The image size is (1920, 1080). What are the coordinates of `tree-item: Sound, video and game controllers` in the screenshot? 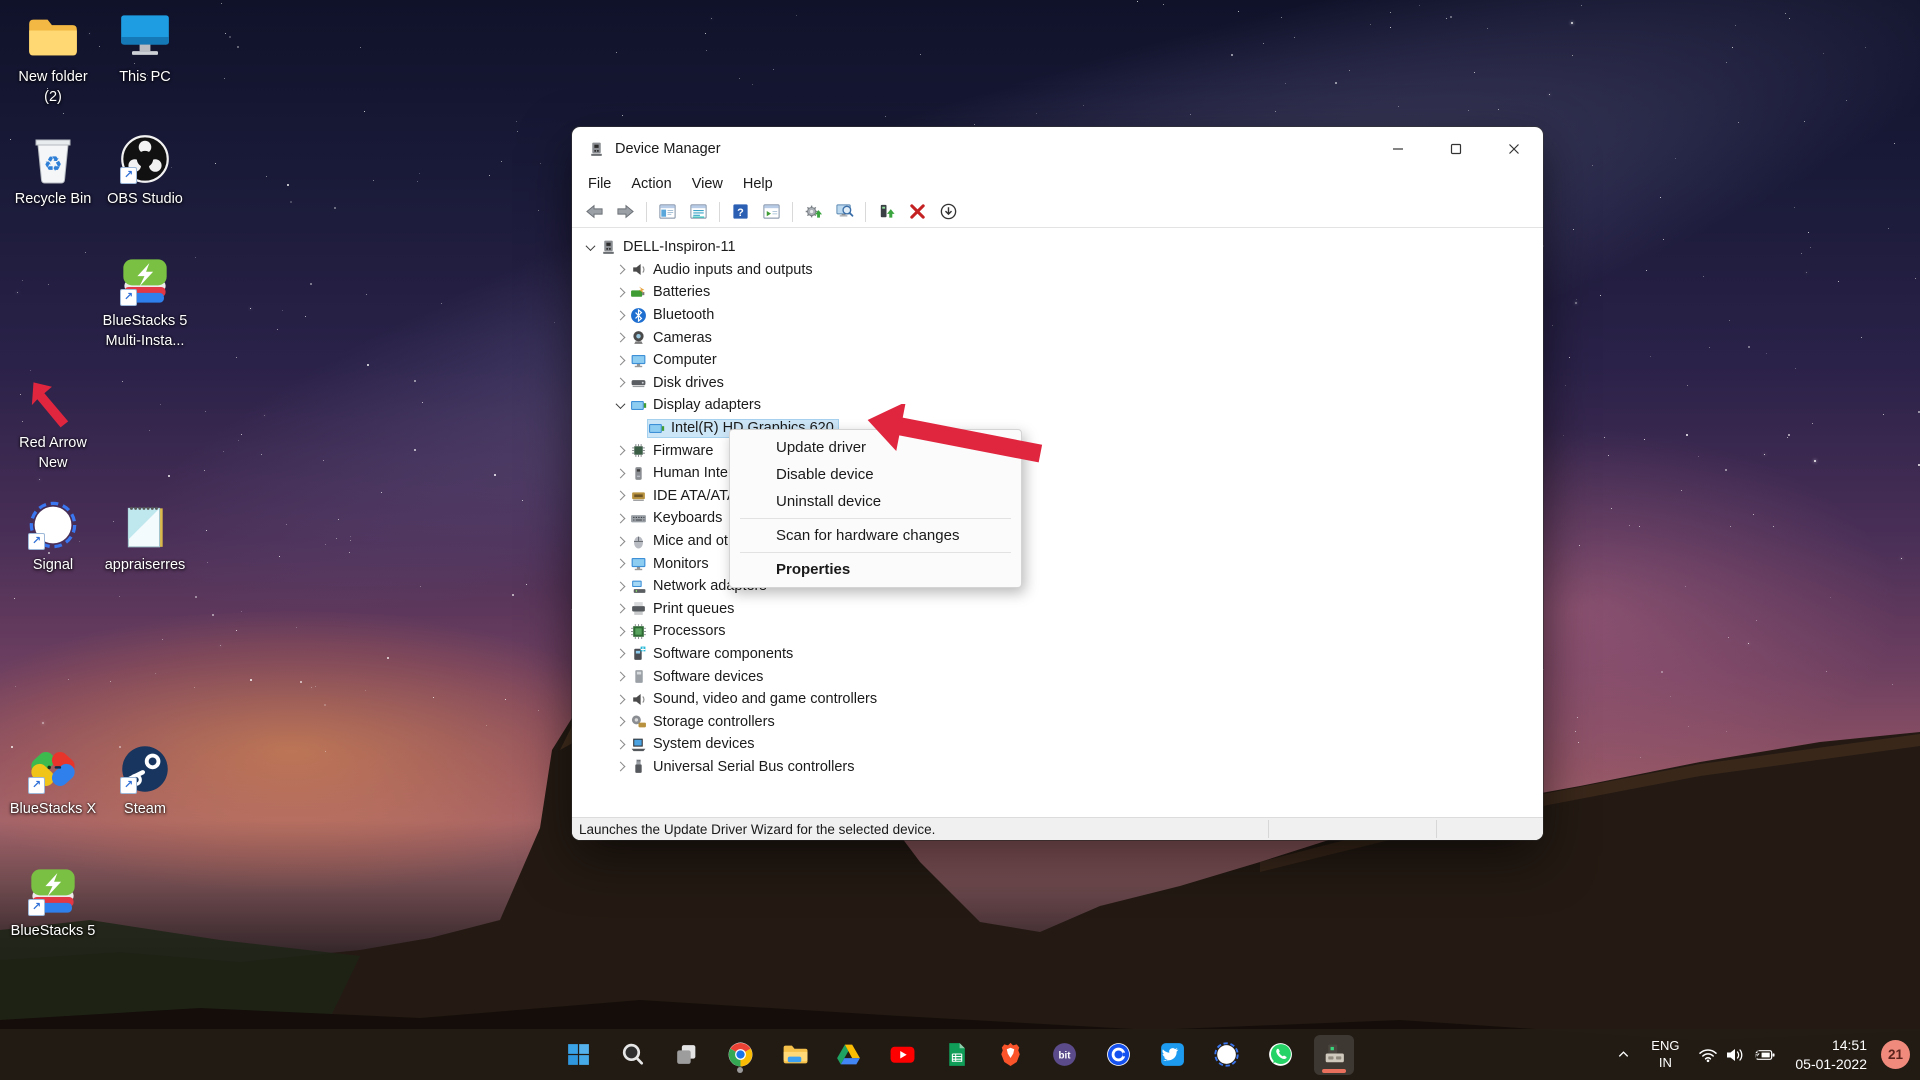 It's located at (1057, 699).